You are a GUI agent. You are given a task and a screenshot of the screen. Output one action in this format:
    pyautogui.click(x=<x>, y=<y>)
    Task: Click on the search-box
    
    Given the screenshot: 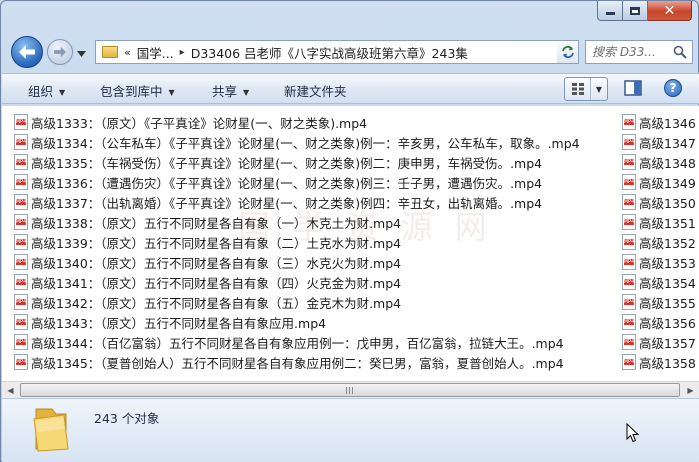 What is the action you would take?
    pyautogui.click(x=639, y=52)
    